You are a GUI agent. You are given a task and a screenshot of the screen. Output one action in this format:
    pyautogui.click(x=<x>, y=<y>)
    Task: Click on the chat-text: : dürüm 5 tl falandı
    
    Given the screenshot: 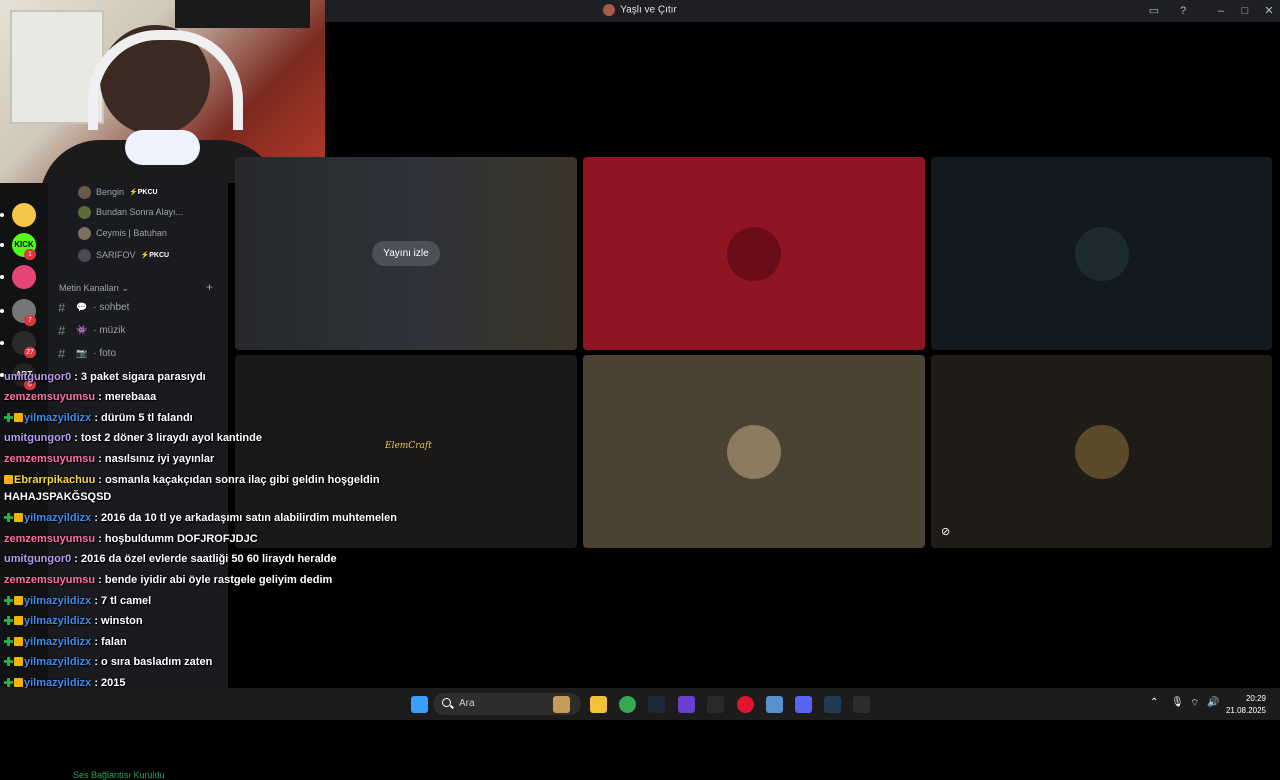 What is the action you would take?
    pyautogui.click(x=142, y=418)
    